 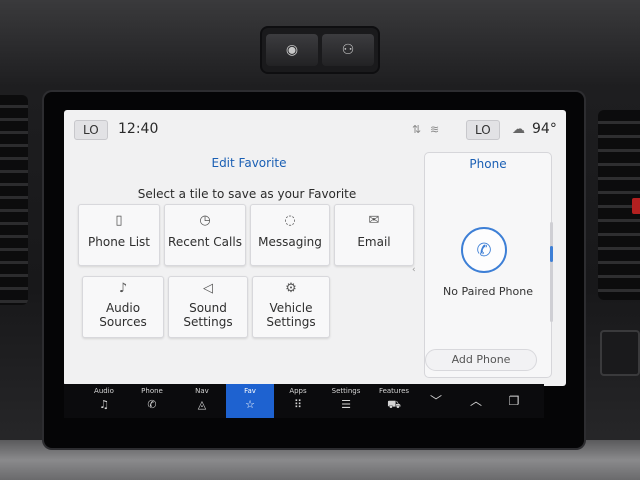 I want to click on clock-icon: ◷, so click(x=205, y=220).